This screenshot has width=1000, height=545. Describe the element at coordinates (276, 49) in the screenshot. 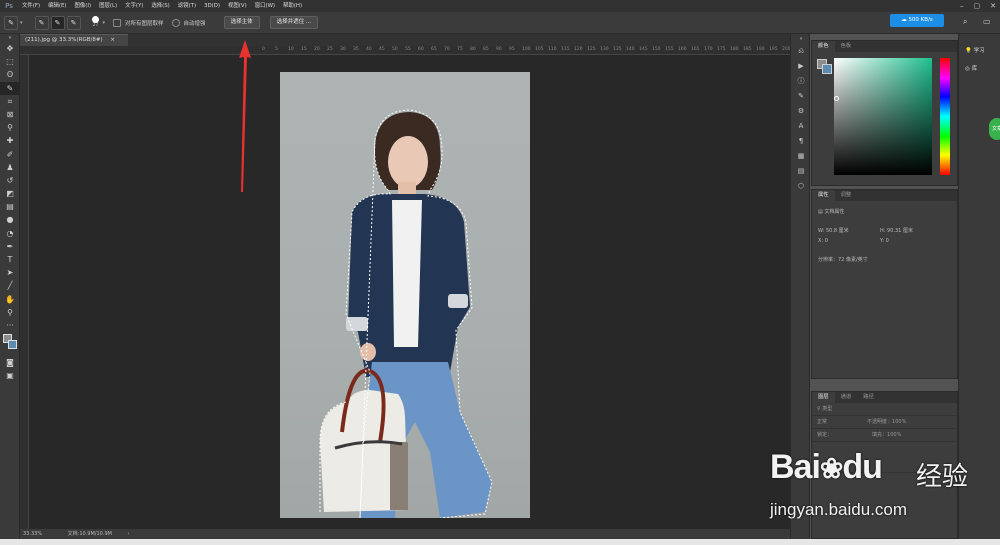

I see `ruler-tick: 5` at that location.